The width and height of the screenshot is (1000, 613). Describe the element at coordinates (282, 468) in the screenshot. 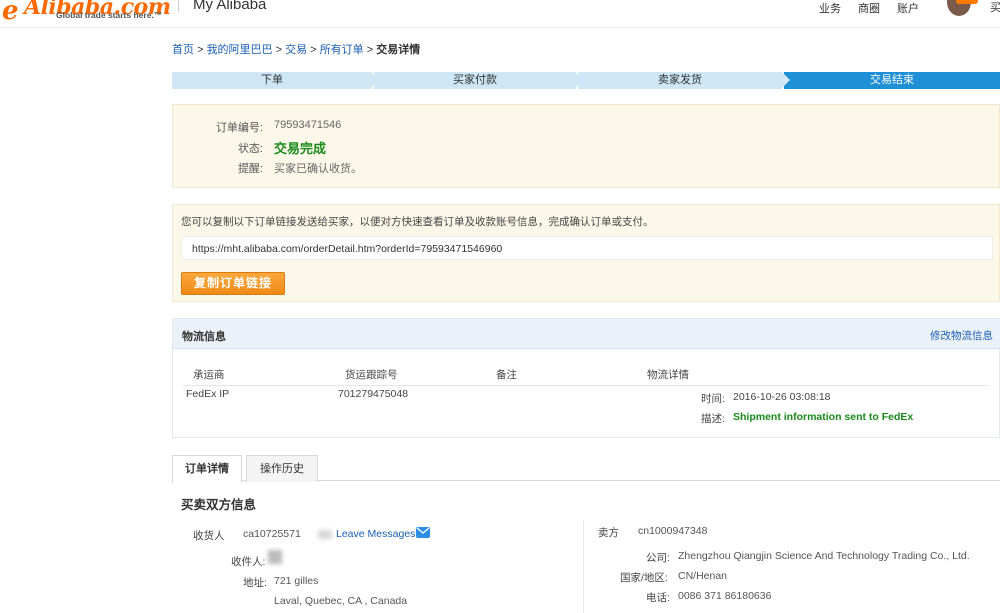

I see `tab-operation-history: 操作历史` at that location.